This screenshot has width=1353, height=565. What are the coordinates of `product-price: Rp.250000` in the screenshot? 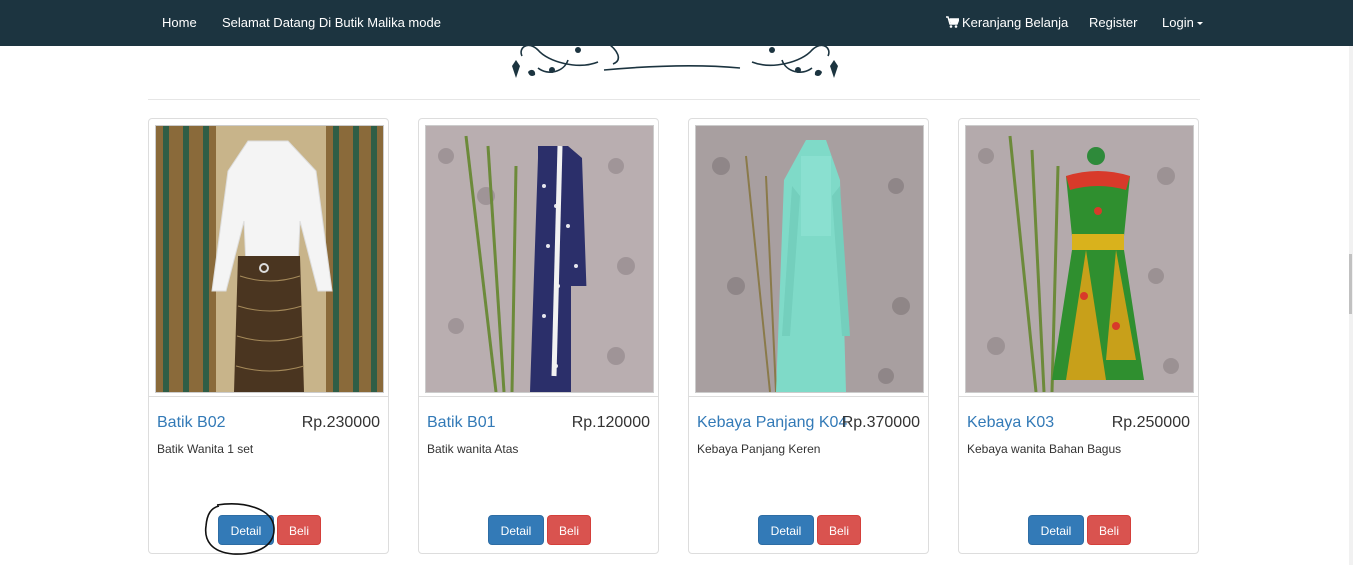 It's located at (1150, 422).